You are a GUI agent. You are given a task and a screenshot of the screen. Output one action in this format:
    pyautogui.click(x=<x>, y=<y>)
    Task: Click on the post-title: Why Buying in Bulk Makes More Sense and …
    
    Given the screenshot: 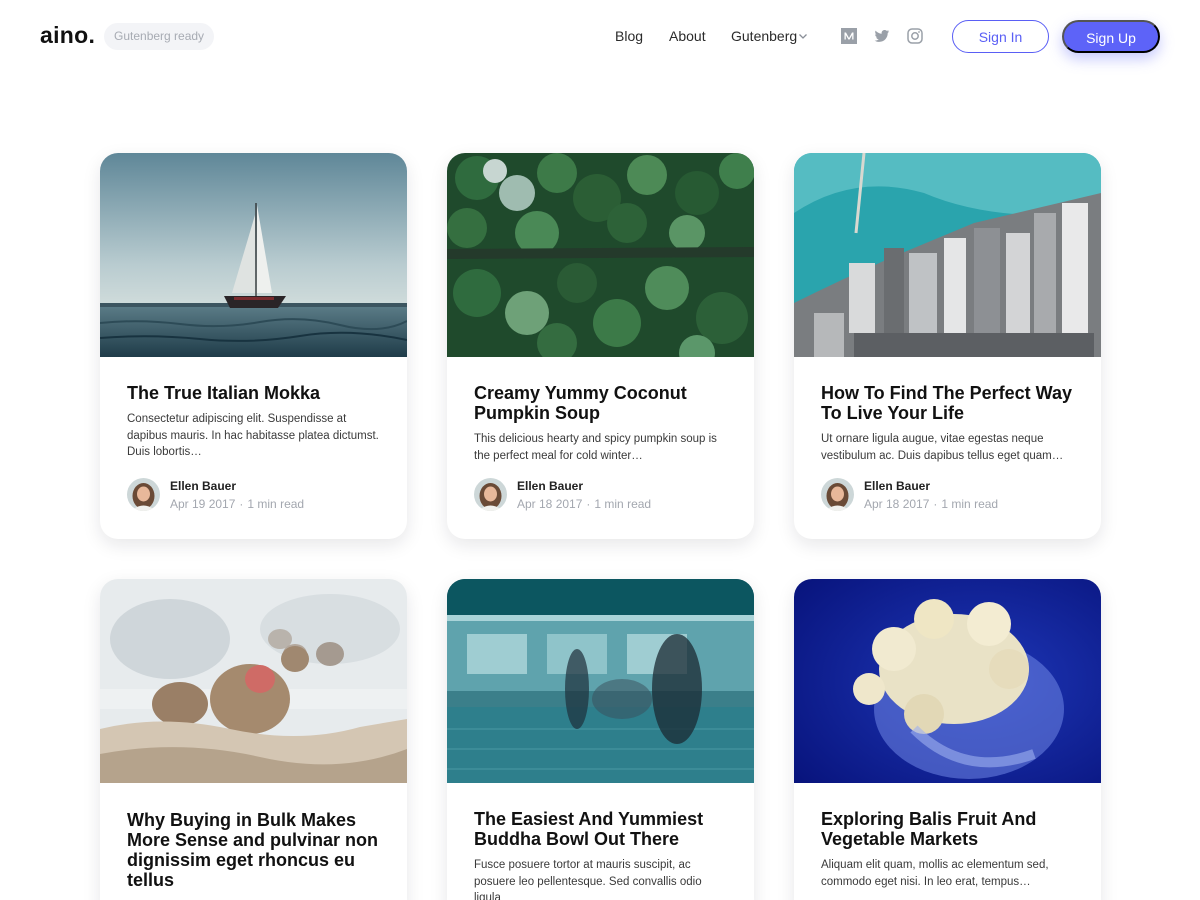 What is the action you would take?
    pyautogui.click(x=258, y=850)
    